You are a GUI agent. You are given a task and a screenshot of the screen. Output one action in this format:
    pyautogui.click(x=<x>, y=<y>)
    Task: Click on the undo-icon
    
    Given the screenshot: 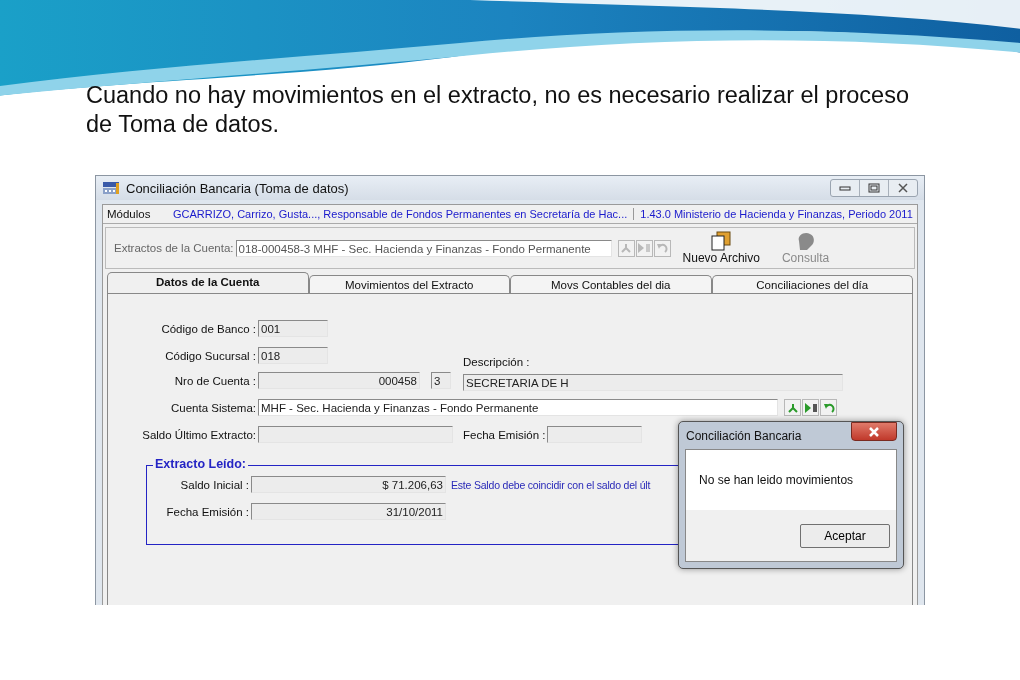 What is the action you would take?
    pyautogui.click(x=828, y=407)
    